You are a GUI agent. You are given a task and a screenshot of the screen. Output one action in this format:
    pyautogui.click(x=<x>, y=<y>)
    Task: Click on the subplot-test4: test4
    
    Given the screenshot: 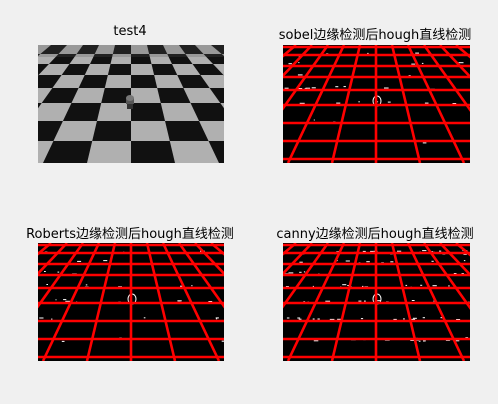 What is the action you would take?
    pyautogui.click(x=130, y=96)
    